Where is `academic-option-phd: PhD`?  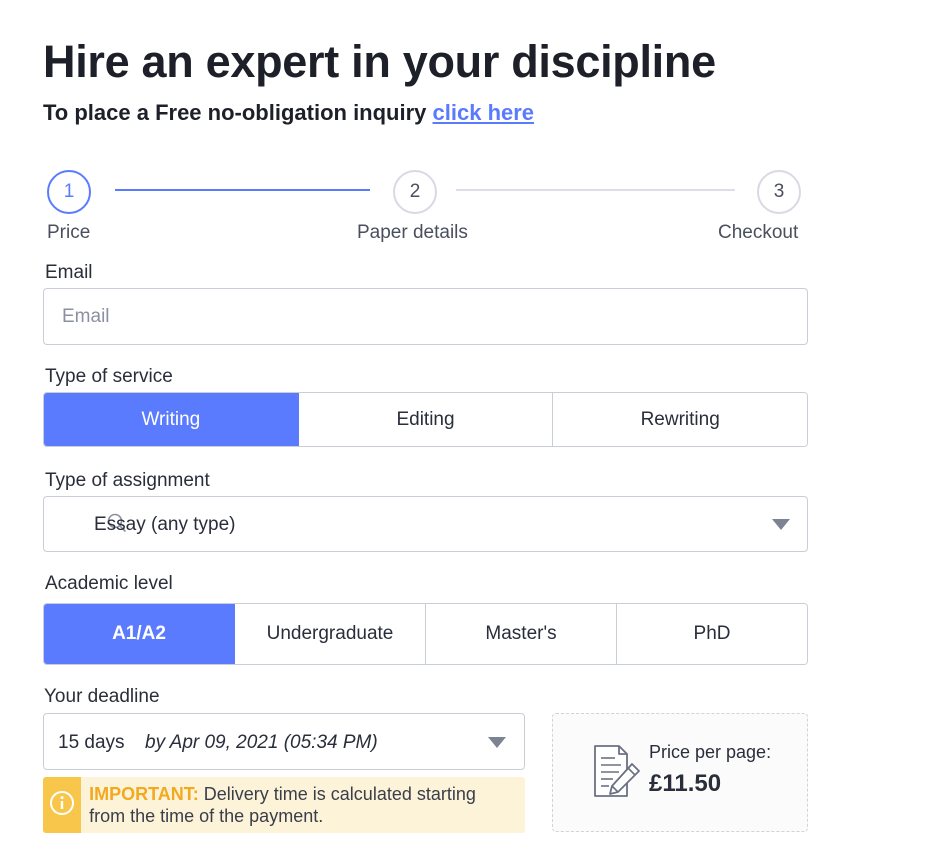 academic-option-phd: PhD is located at coordinates (712, 634).